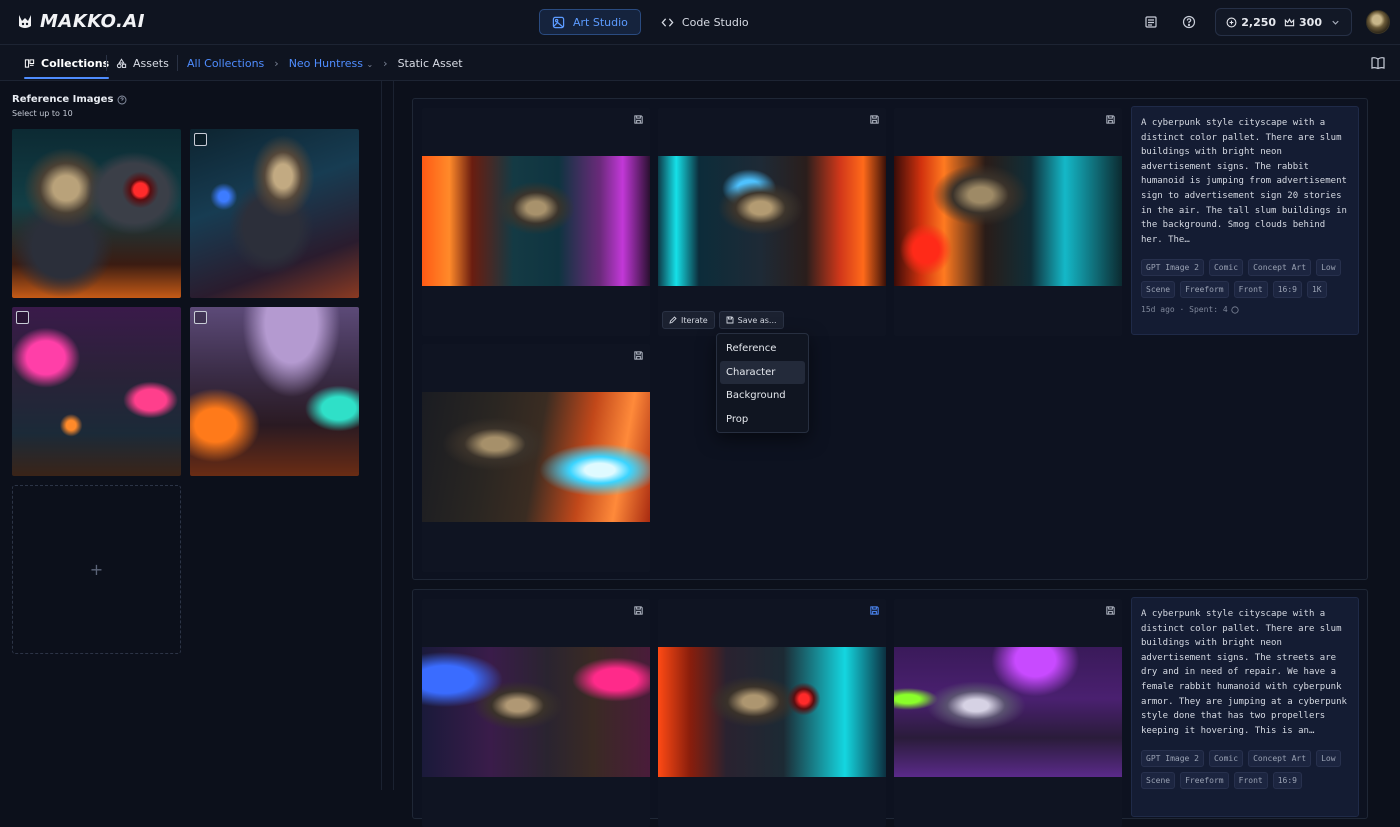  Describe the element at coordinates (430, 63) in the screenshot. I see `breadcrumb-current: Static Asset` at that location.